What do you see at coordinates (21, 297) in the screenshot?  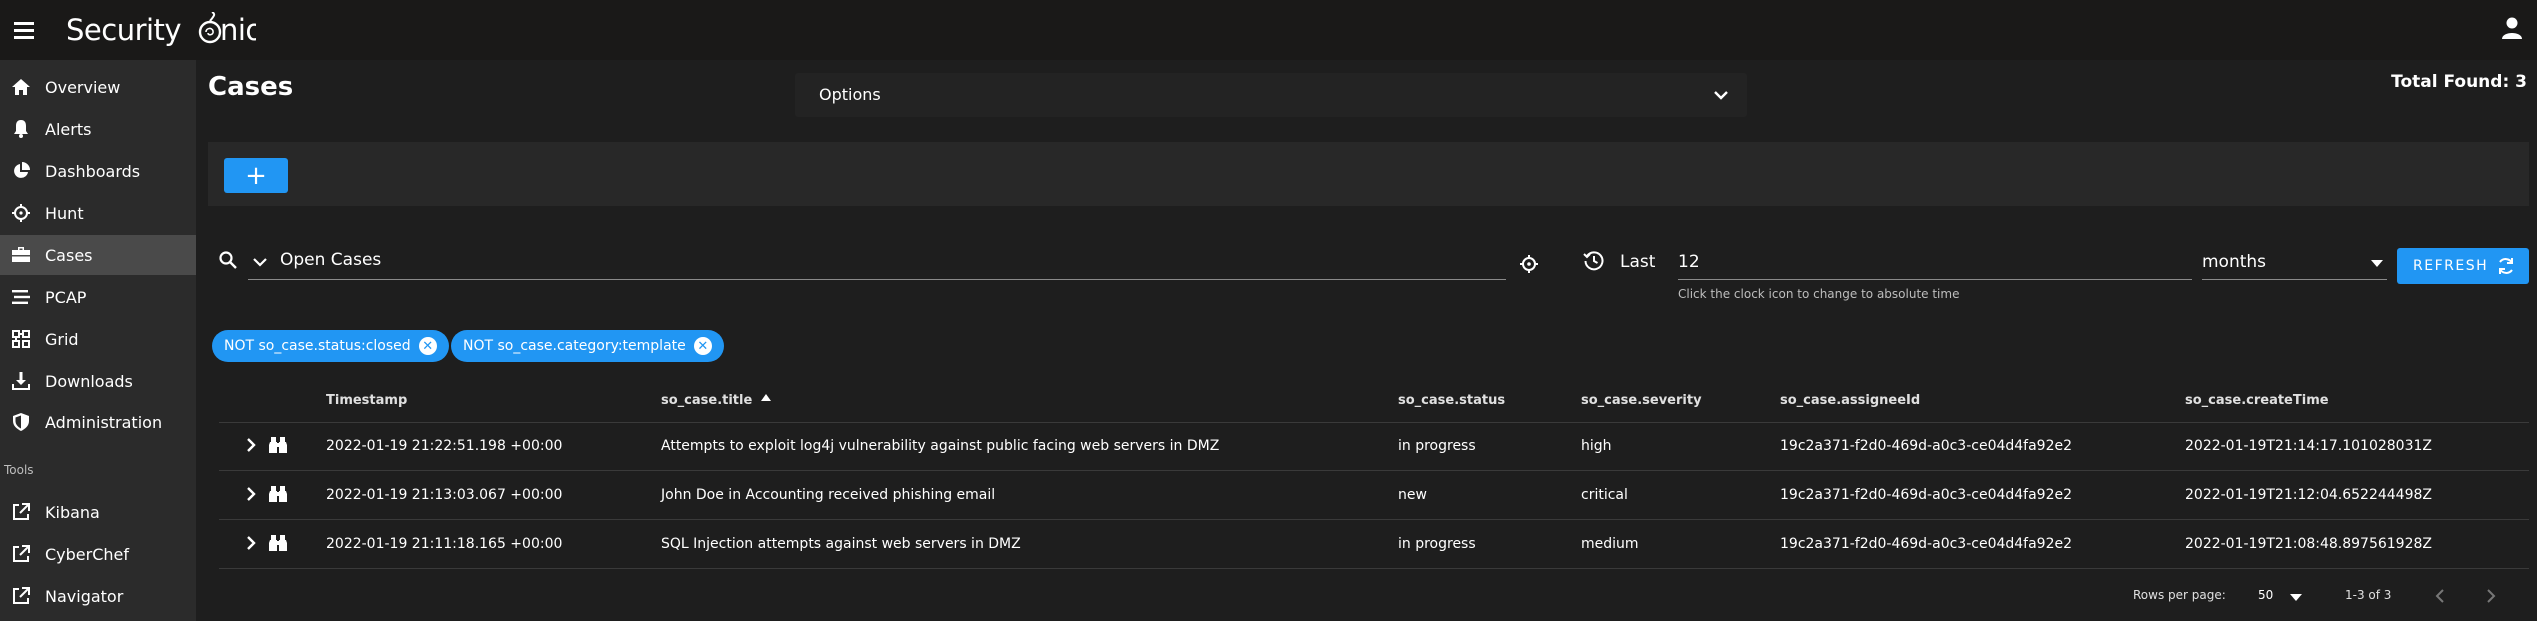 I see `stream-icon` at bounding box center [21, 297].